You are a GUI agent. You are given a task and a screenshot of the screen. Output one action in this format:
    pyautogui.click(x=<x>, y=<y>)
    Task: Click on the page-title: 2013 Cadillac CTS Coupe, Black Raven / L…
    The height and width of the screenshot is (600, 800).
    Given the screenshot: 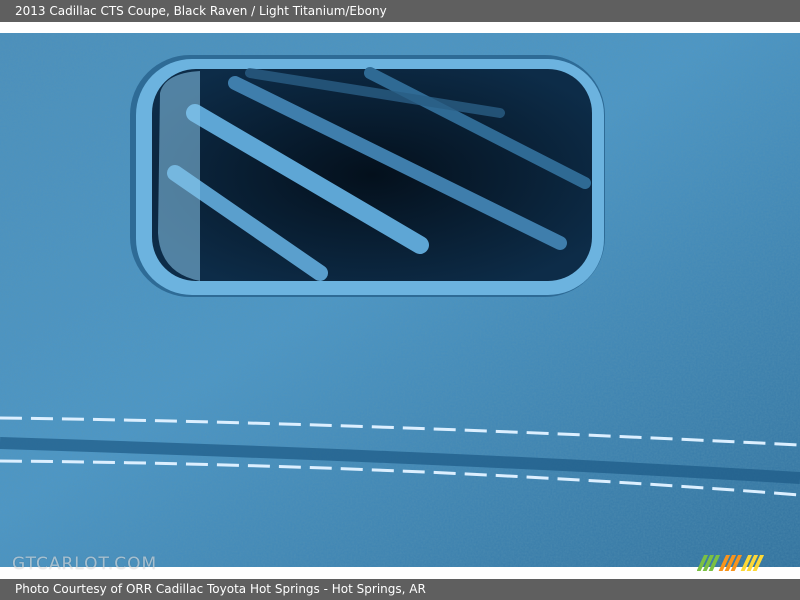 What is the action you would take?
    pyautogui.click(x=201, y=11)
    